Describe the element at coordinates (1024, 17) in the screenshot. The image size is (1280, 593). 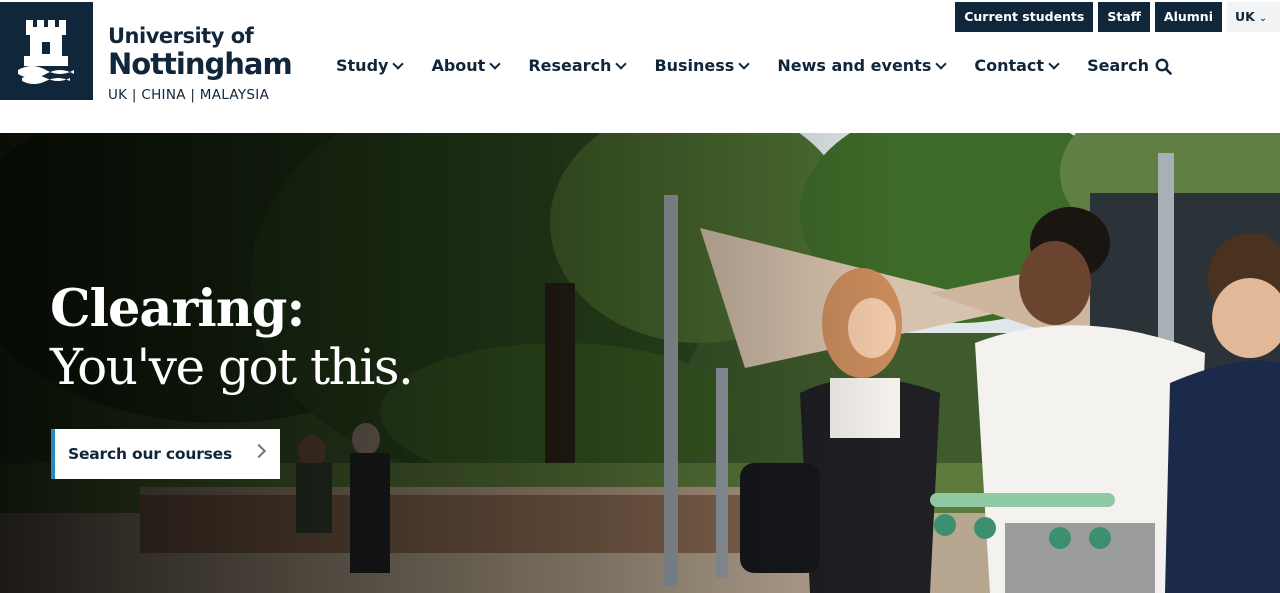
I see `current-students-link: Current students` at that location.